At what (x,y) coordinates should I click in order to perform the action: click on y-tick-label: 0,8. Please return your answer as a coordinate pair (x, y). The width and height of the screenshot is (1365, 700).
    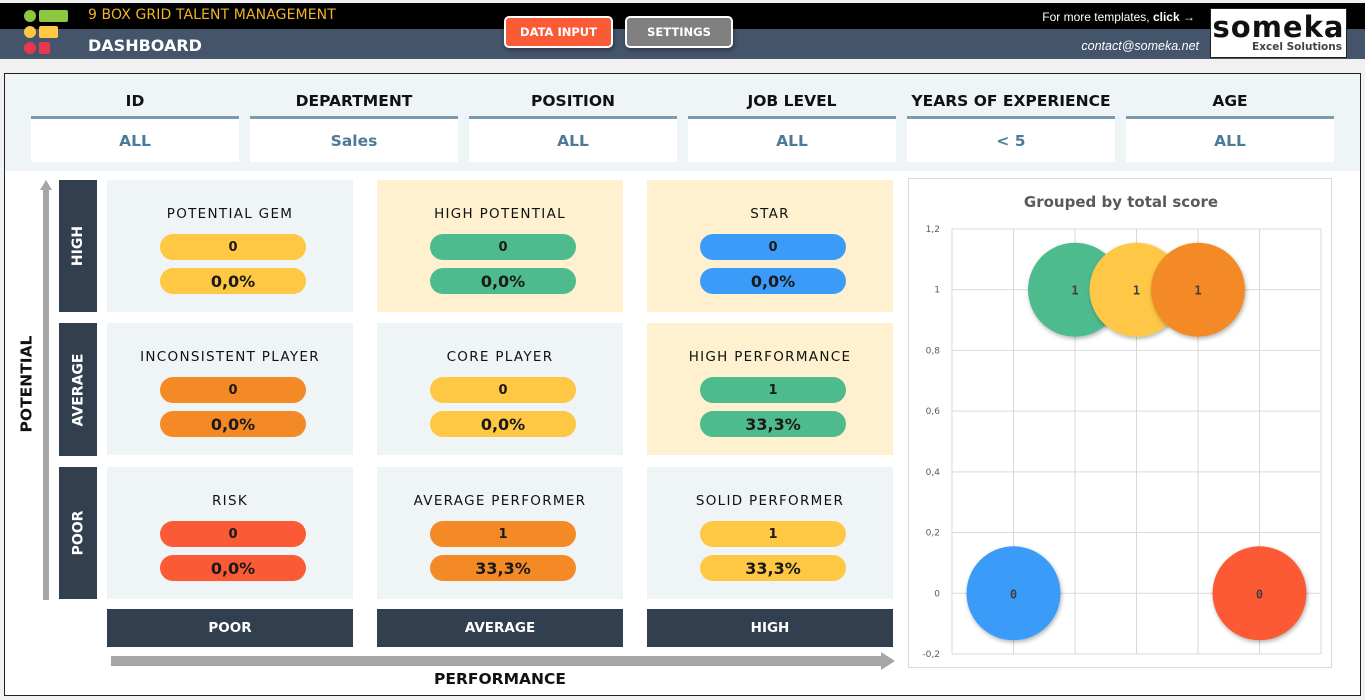
    Looking at the image, I should click on (933, 351).